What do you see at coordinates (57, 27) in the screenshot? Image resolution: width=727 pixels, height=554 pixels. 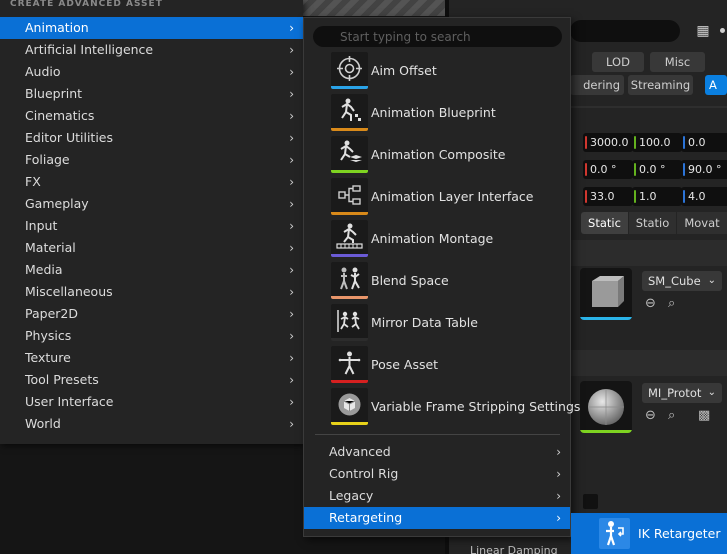 I see `menu-item-label: Animation` at bounding box center [57, 27].